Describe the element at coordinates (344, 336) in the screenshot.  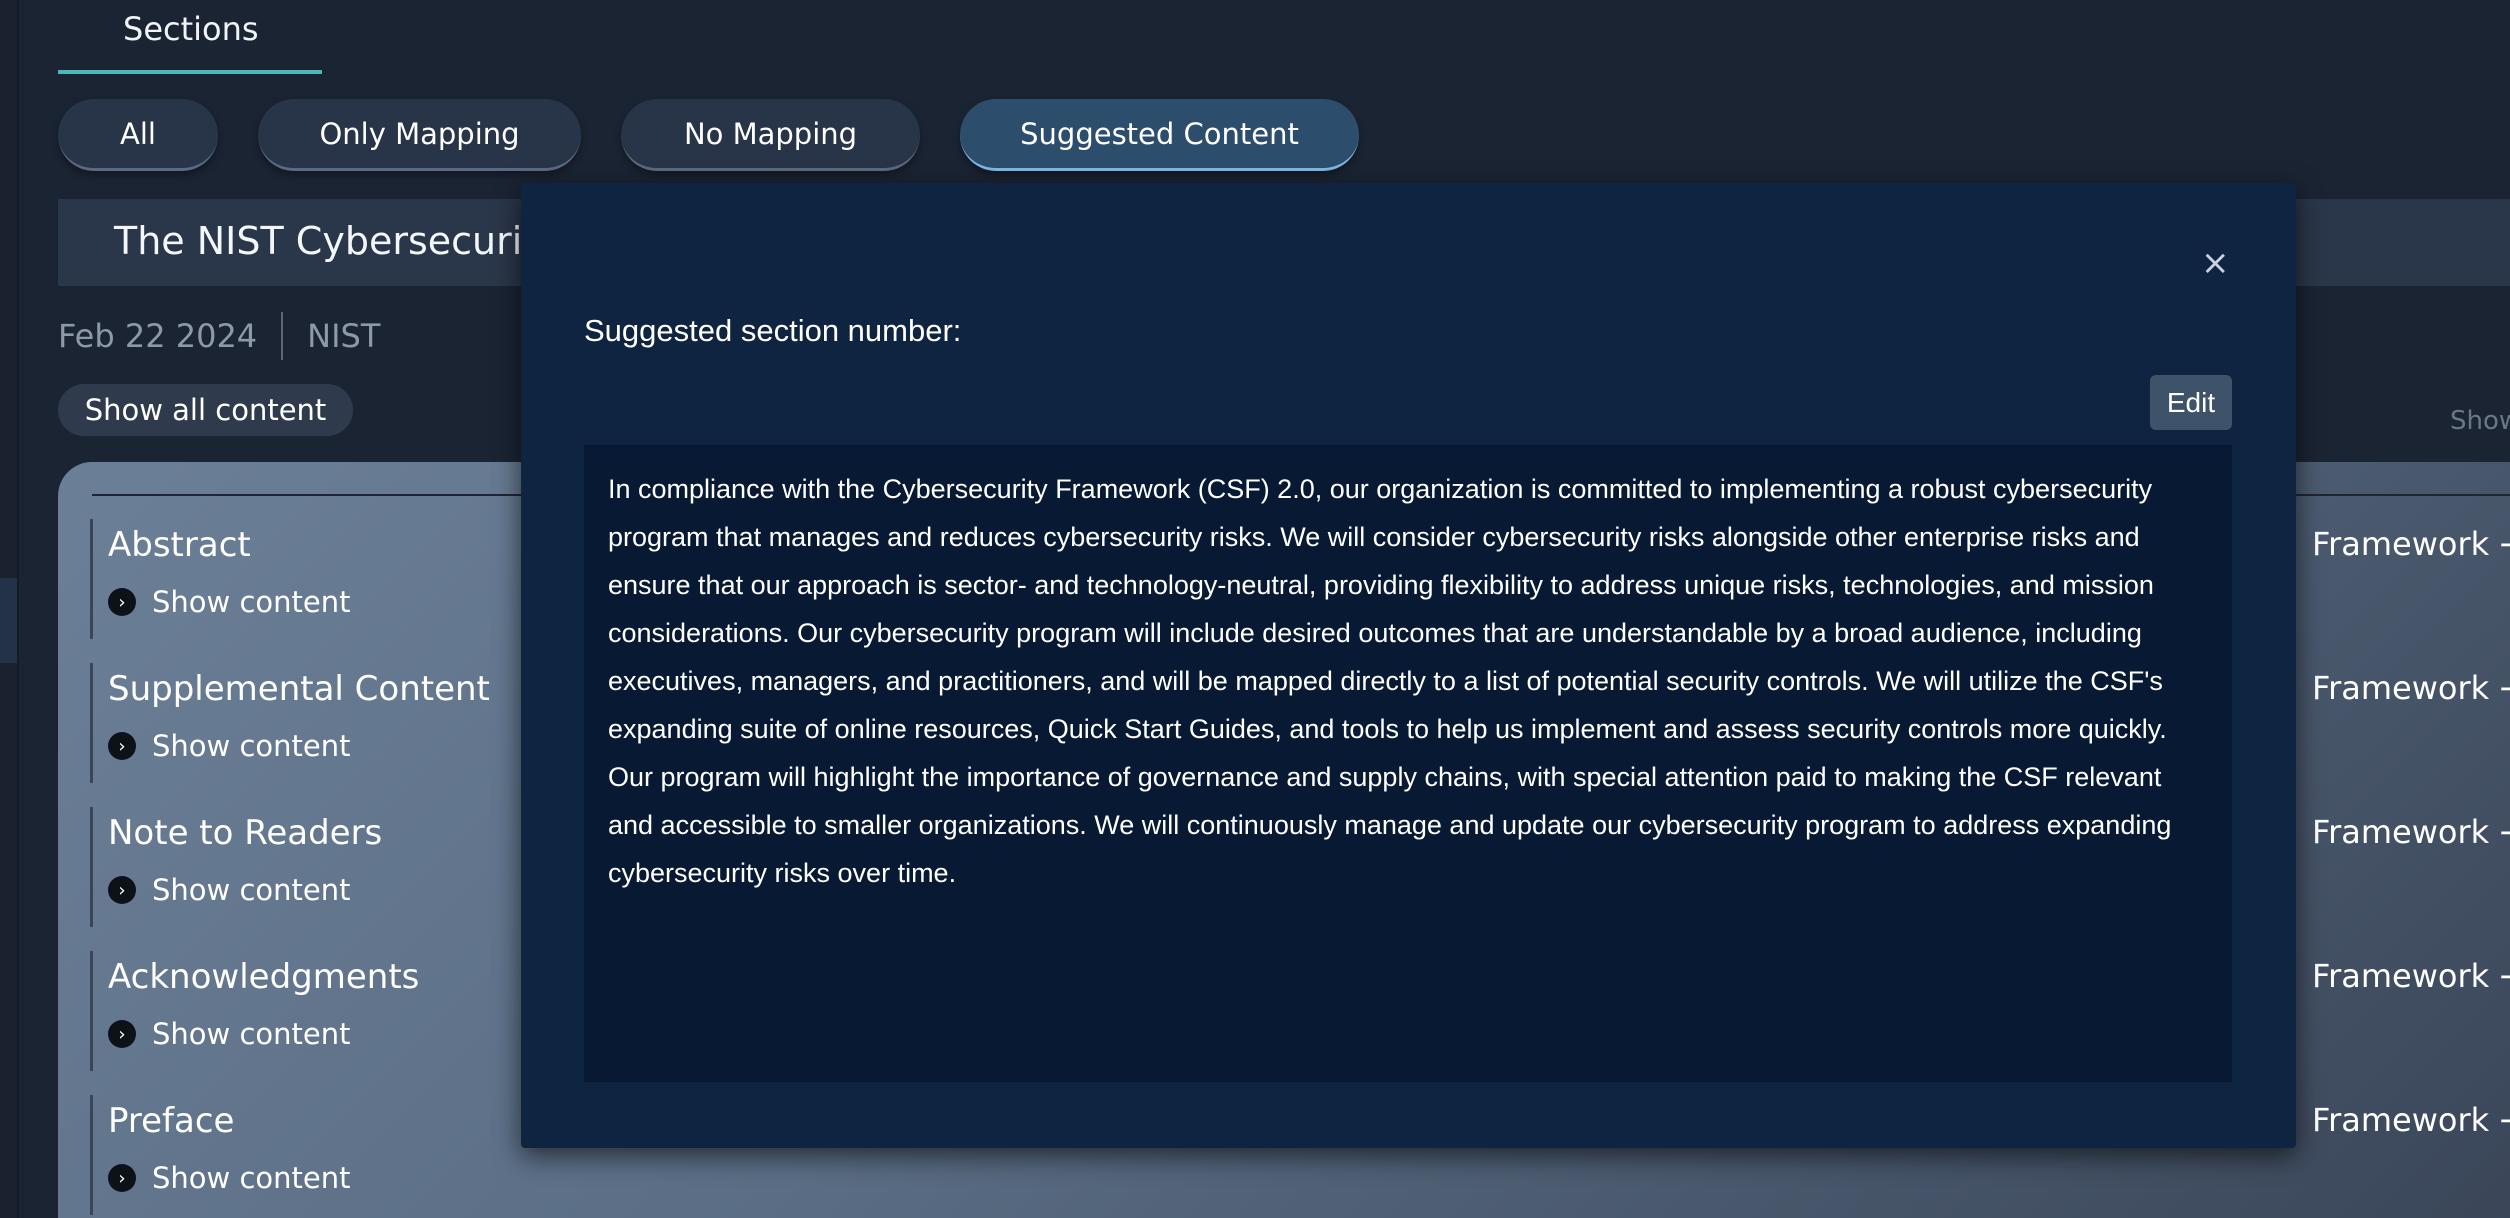
I see `document-source: NIST` at that location.